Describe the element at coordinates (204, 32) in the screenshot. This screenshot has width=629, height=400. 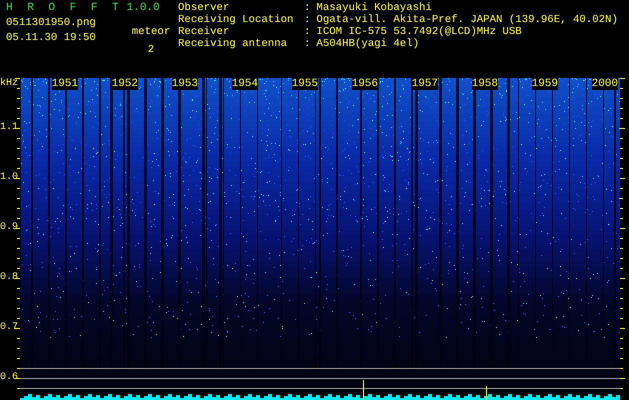
I see `info-label: Receiver` at that location.